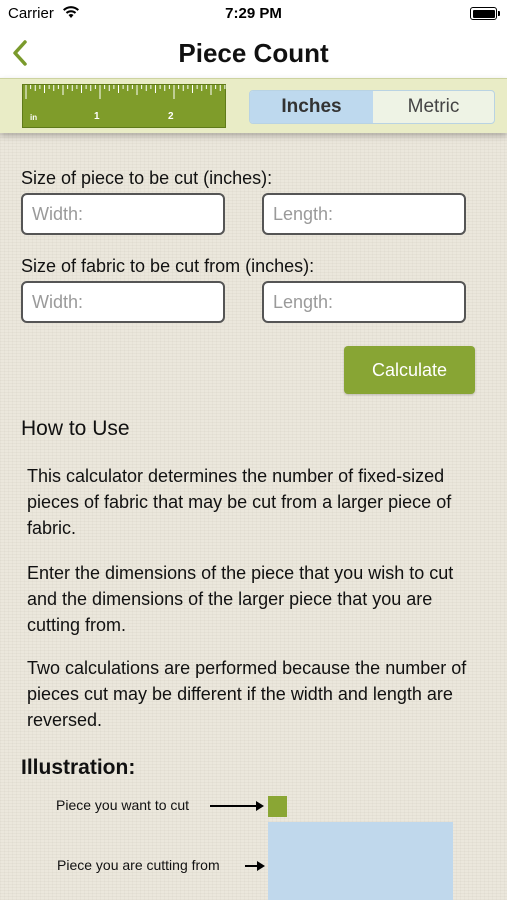  Describe the element at coordinates (234, 806) in the screenshot. I see `piece-arrow-line` at that location.